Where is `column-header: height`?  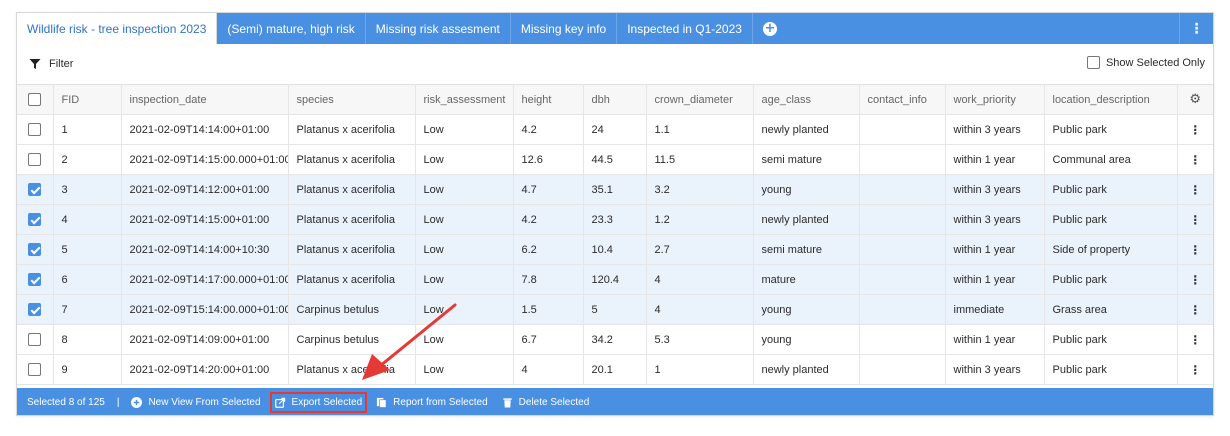 column-header: height is located at coordinates (548, 99).